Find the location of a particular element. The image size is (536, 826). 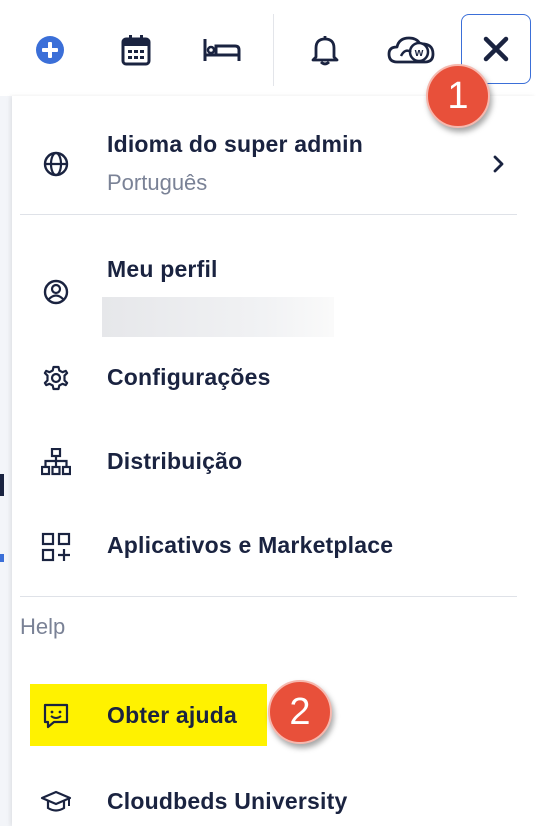

profile-label: Meu perfil is located at coordinates (162, 269).